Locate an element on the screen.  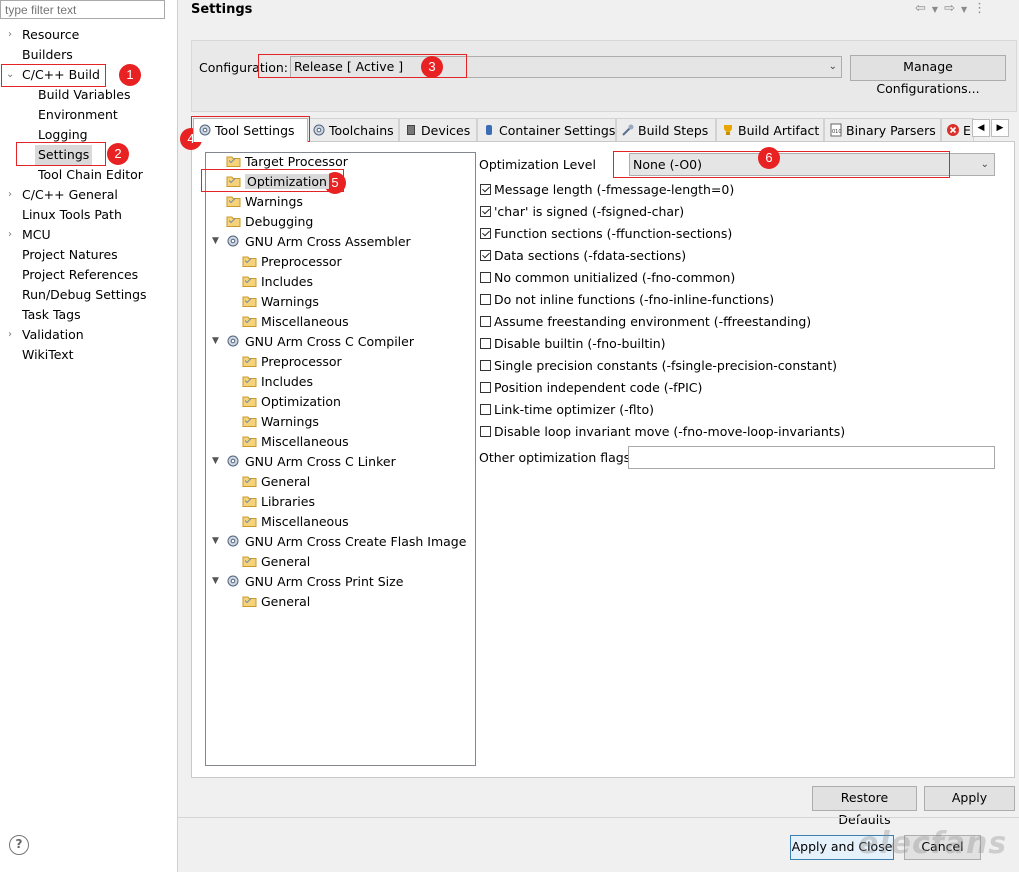
view-menu-icon: ⋮ is located at coordinates (982, 8).